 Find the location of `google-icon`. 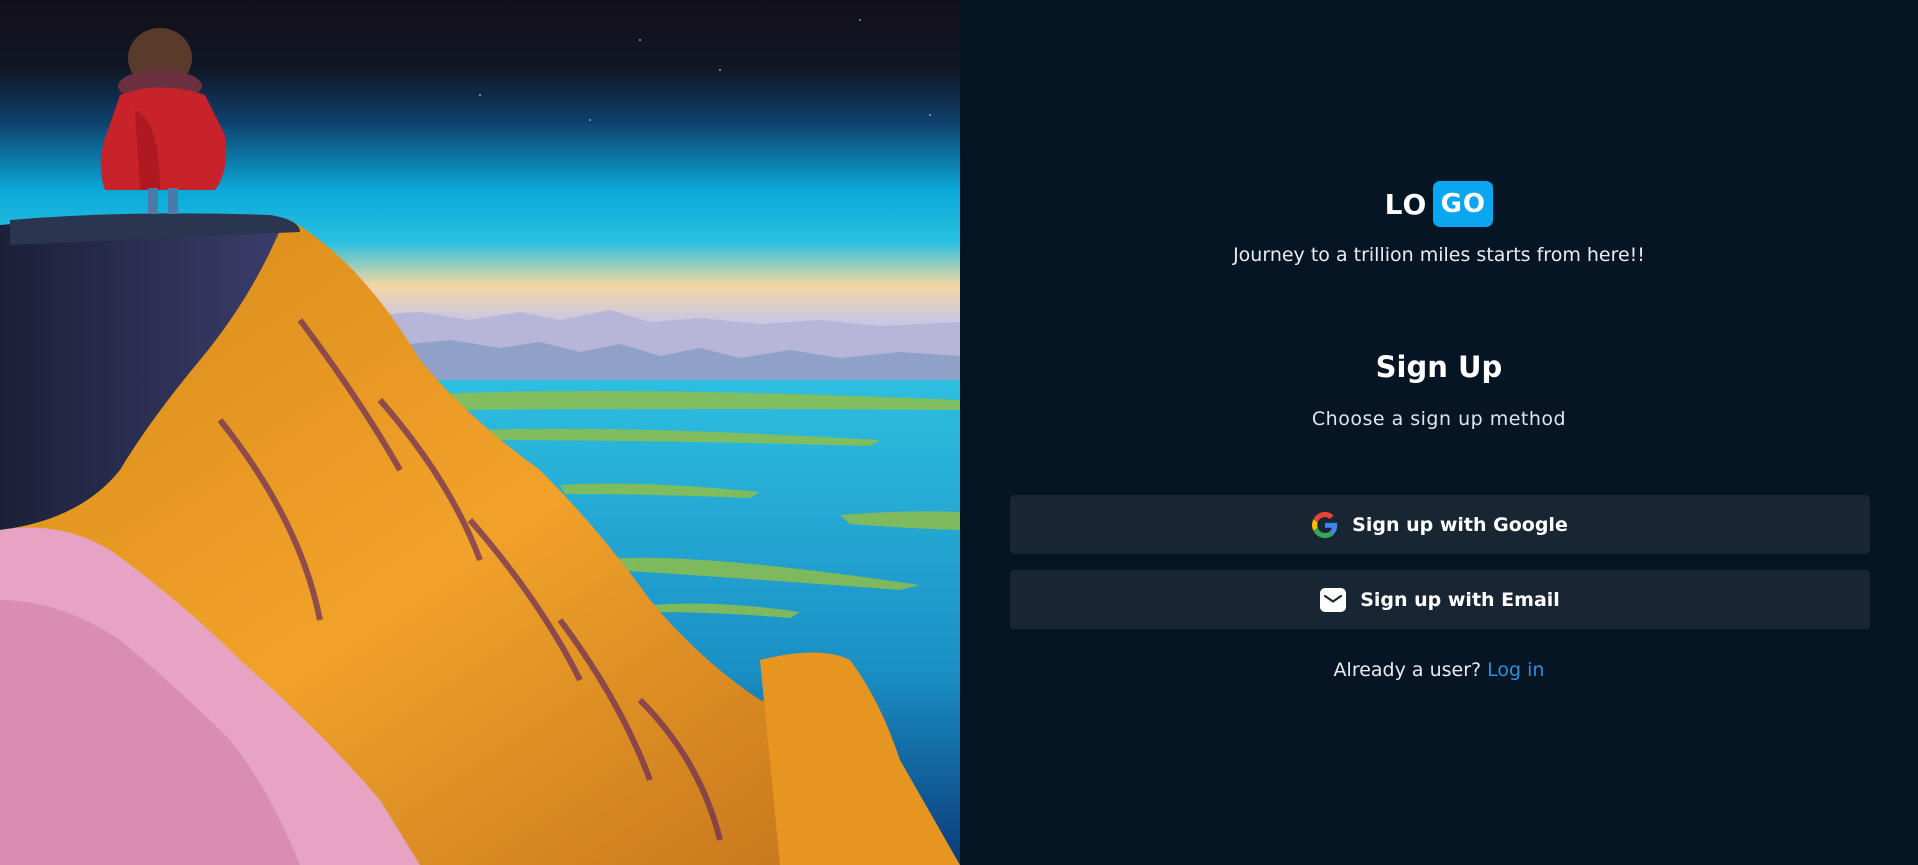

google-icon is located at coordinates (1325, 524).